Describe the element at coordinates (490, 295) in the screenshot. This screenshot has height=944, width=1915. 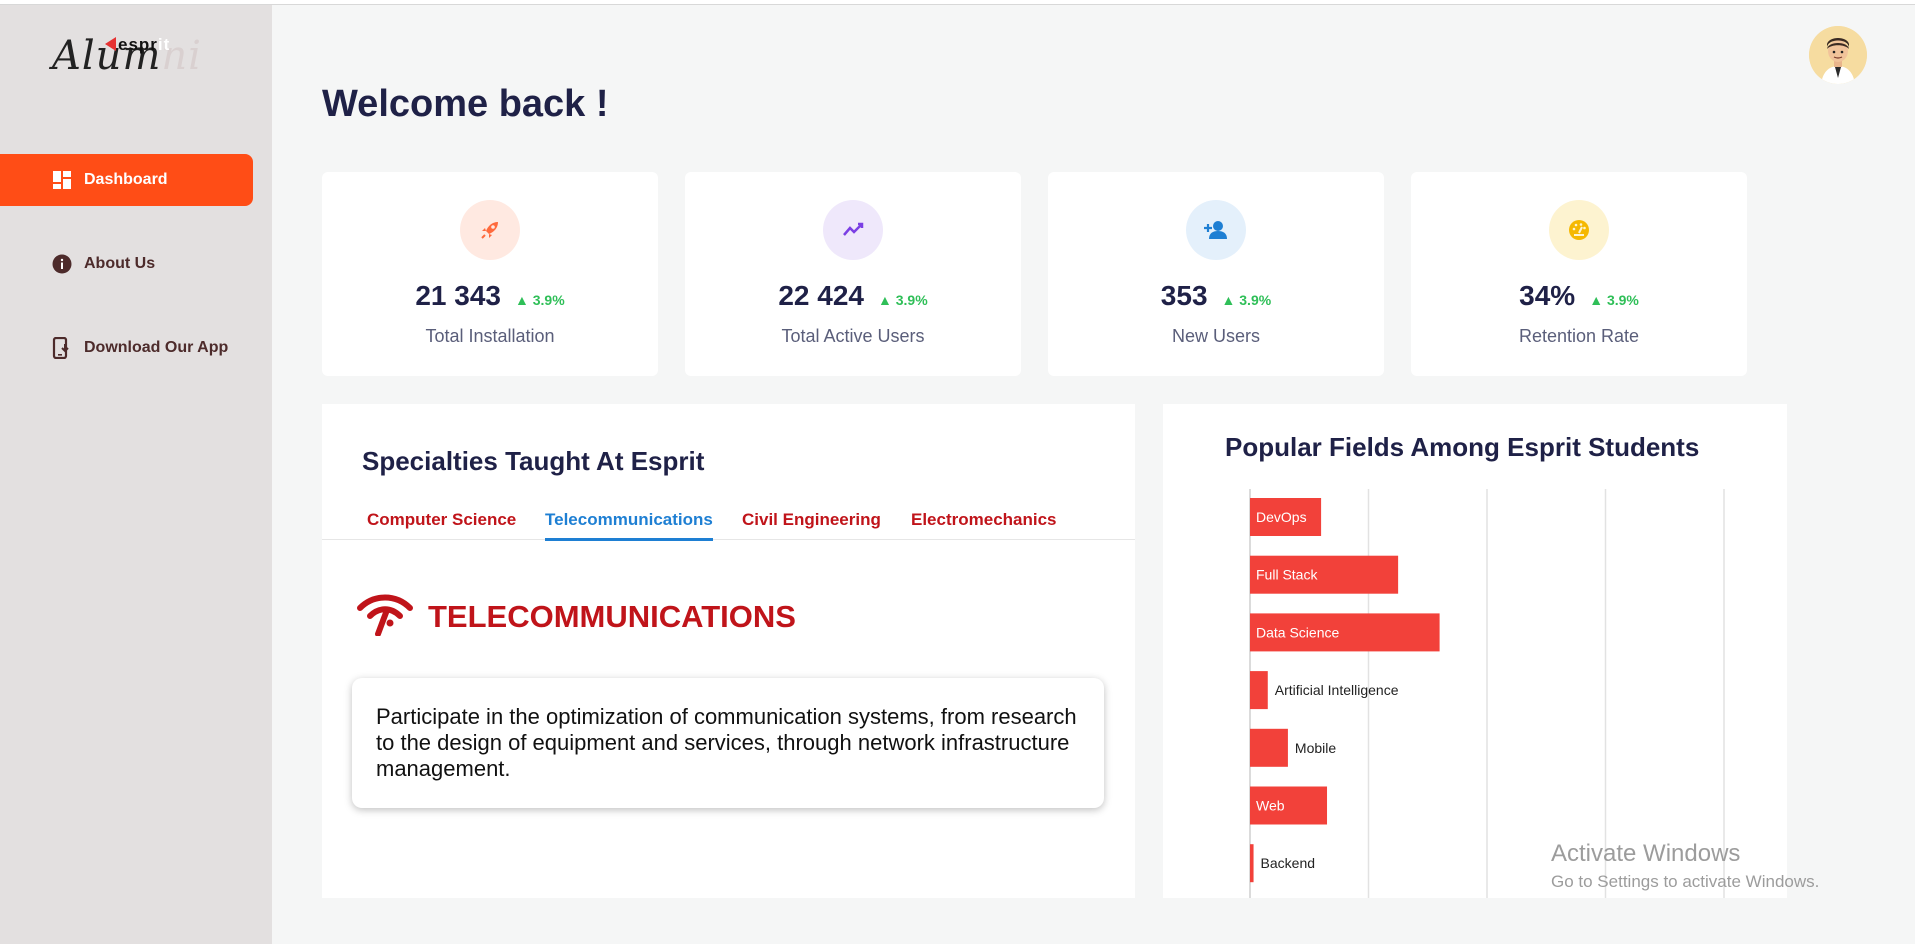
I see `stat-value: 21 343 ▲ 3.9%` at that location.